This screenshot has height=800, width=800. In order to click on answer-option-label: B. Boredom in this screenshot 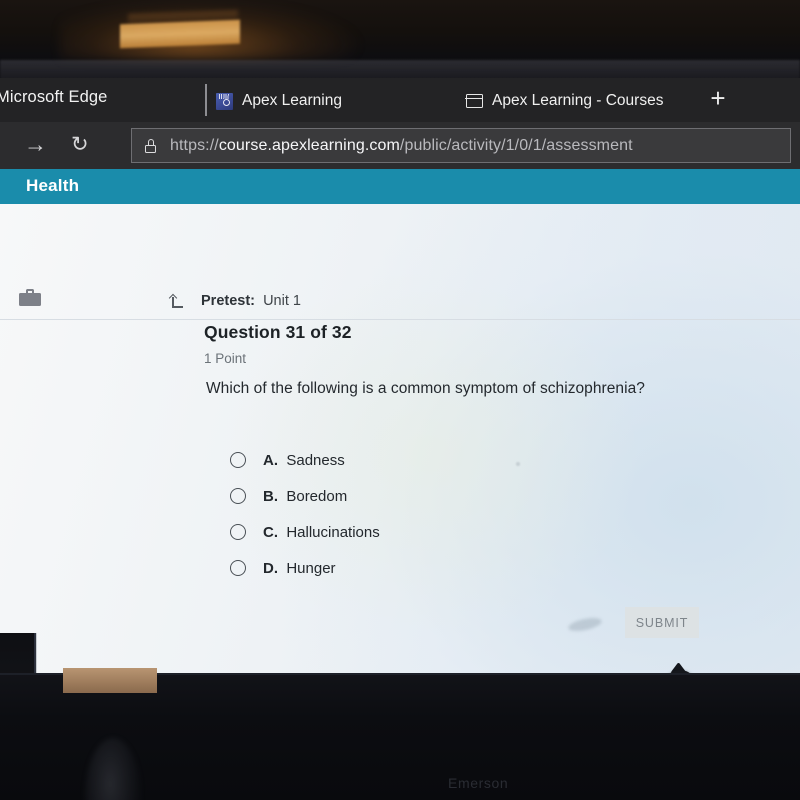, I will do `click(305, 496)`.